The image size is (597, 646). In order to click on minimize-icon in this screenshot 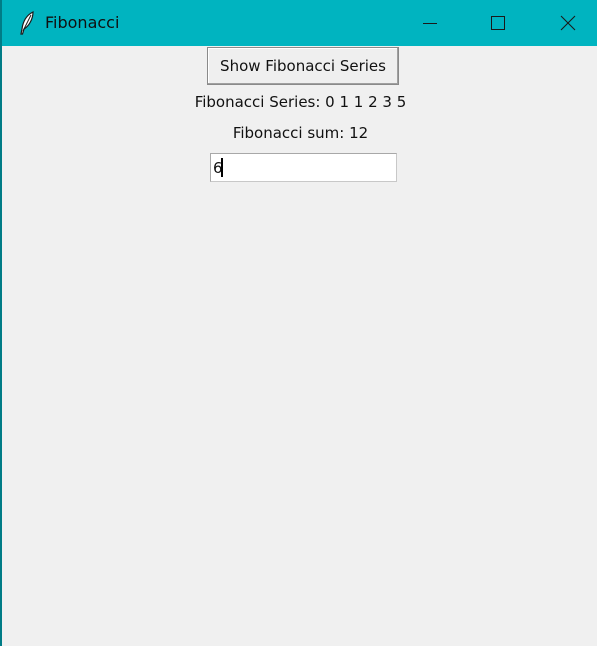, I will do `click(430, 23)`.